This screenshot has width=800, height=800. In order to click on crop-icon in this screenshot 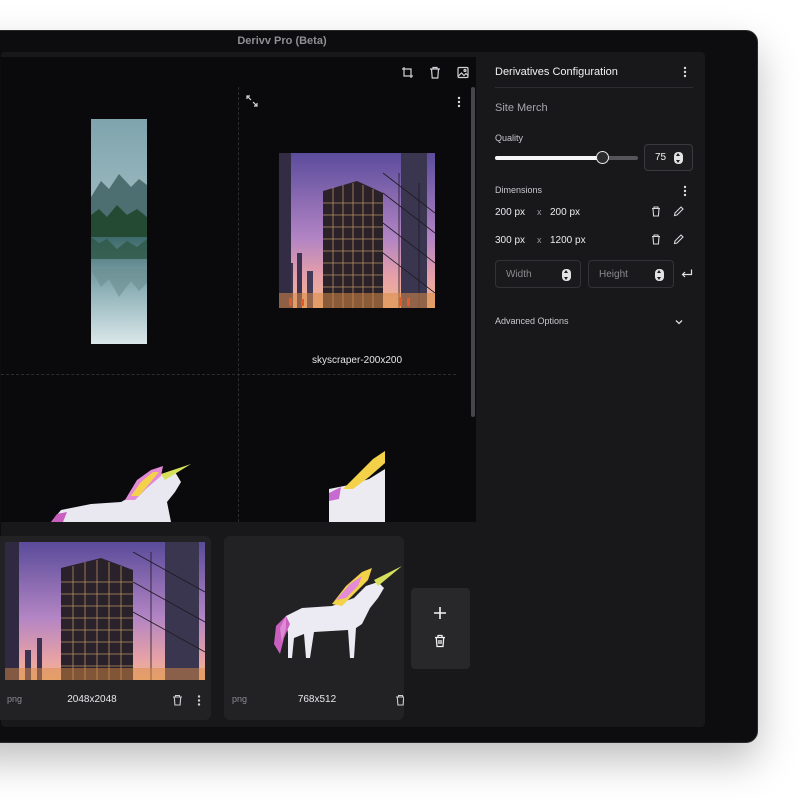, I will do `click(407, 72)`.